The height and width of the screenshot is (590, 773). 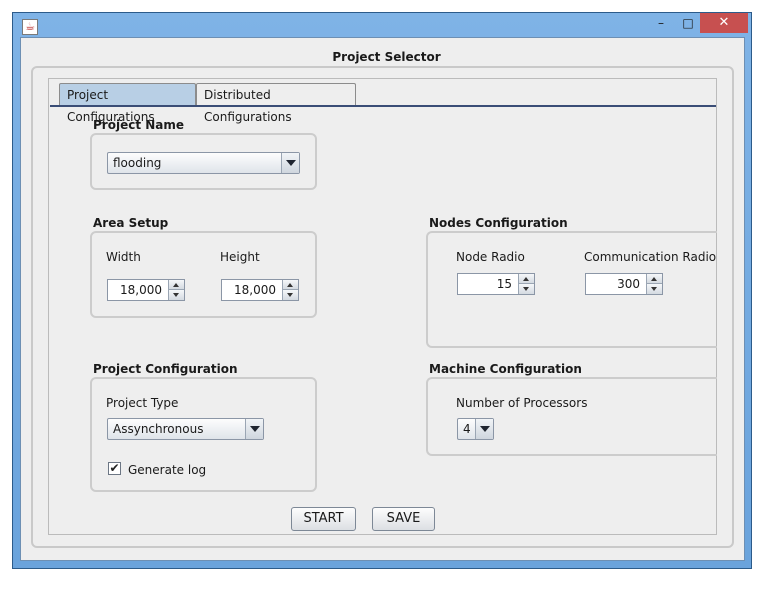 What do you see at coordinates (127, 103) in the screenshot?
I see `tab-project-configurations: Project Configurations` at bounding box center [127, 103].